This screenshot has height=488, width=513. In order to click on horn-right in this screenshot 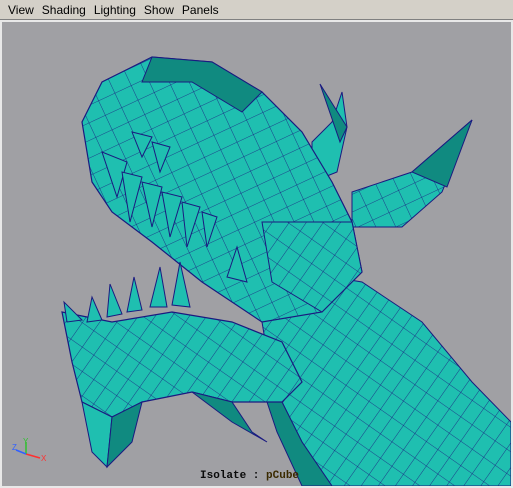, I will do `click(412, 173)`.